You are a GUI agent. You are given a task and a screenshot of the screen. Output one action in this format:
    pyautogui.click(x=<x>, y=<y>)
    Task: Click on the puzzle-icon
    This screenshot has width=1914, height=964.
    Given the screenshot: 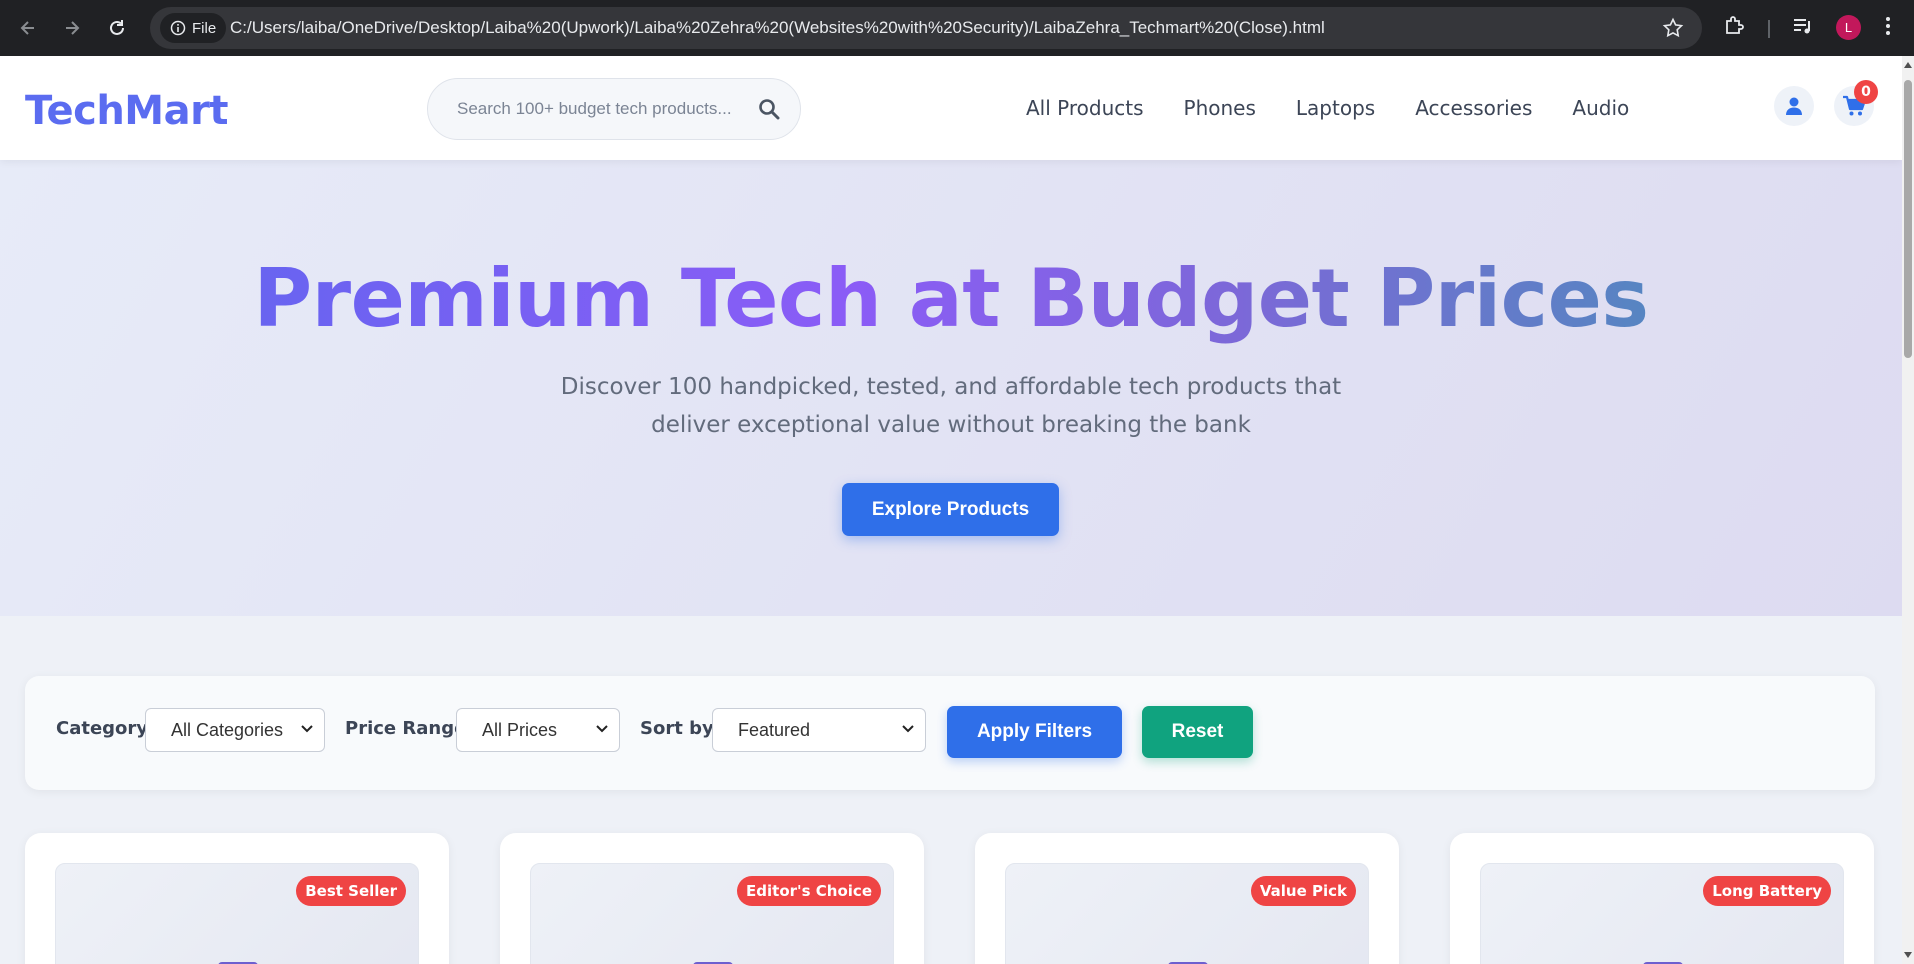 What is the action you would take?
    pyautogui.click(x=1735, y=25)
    